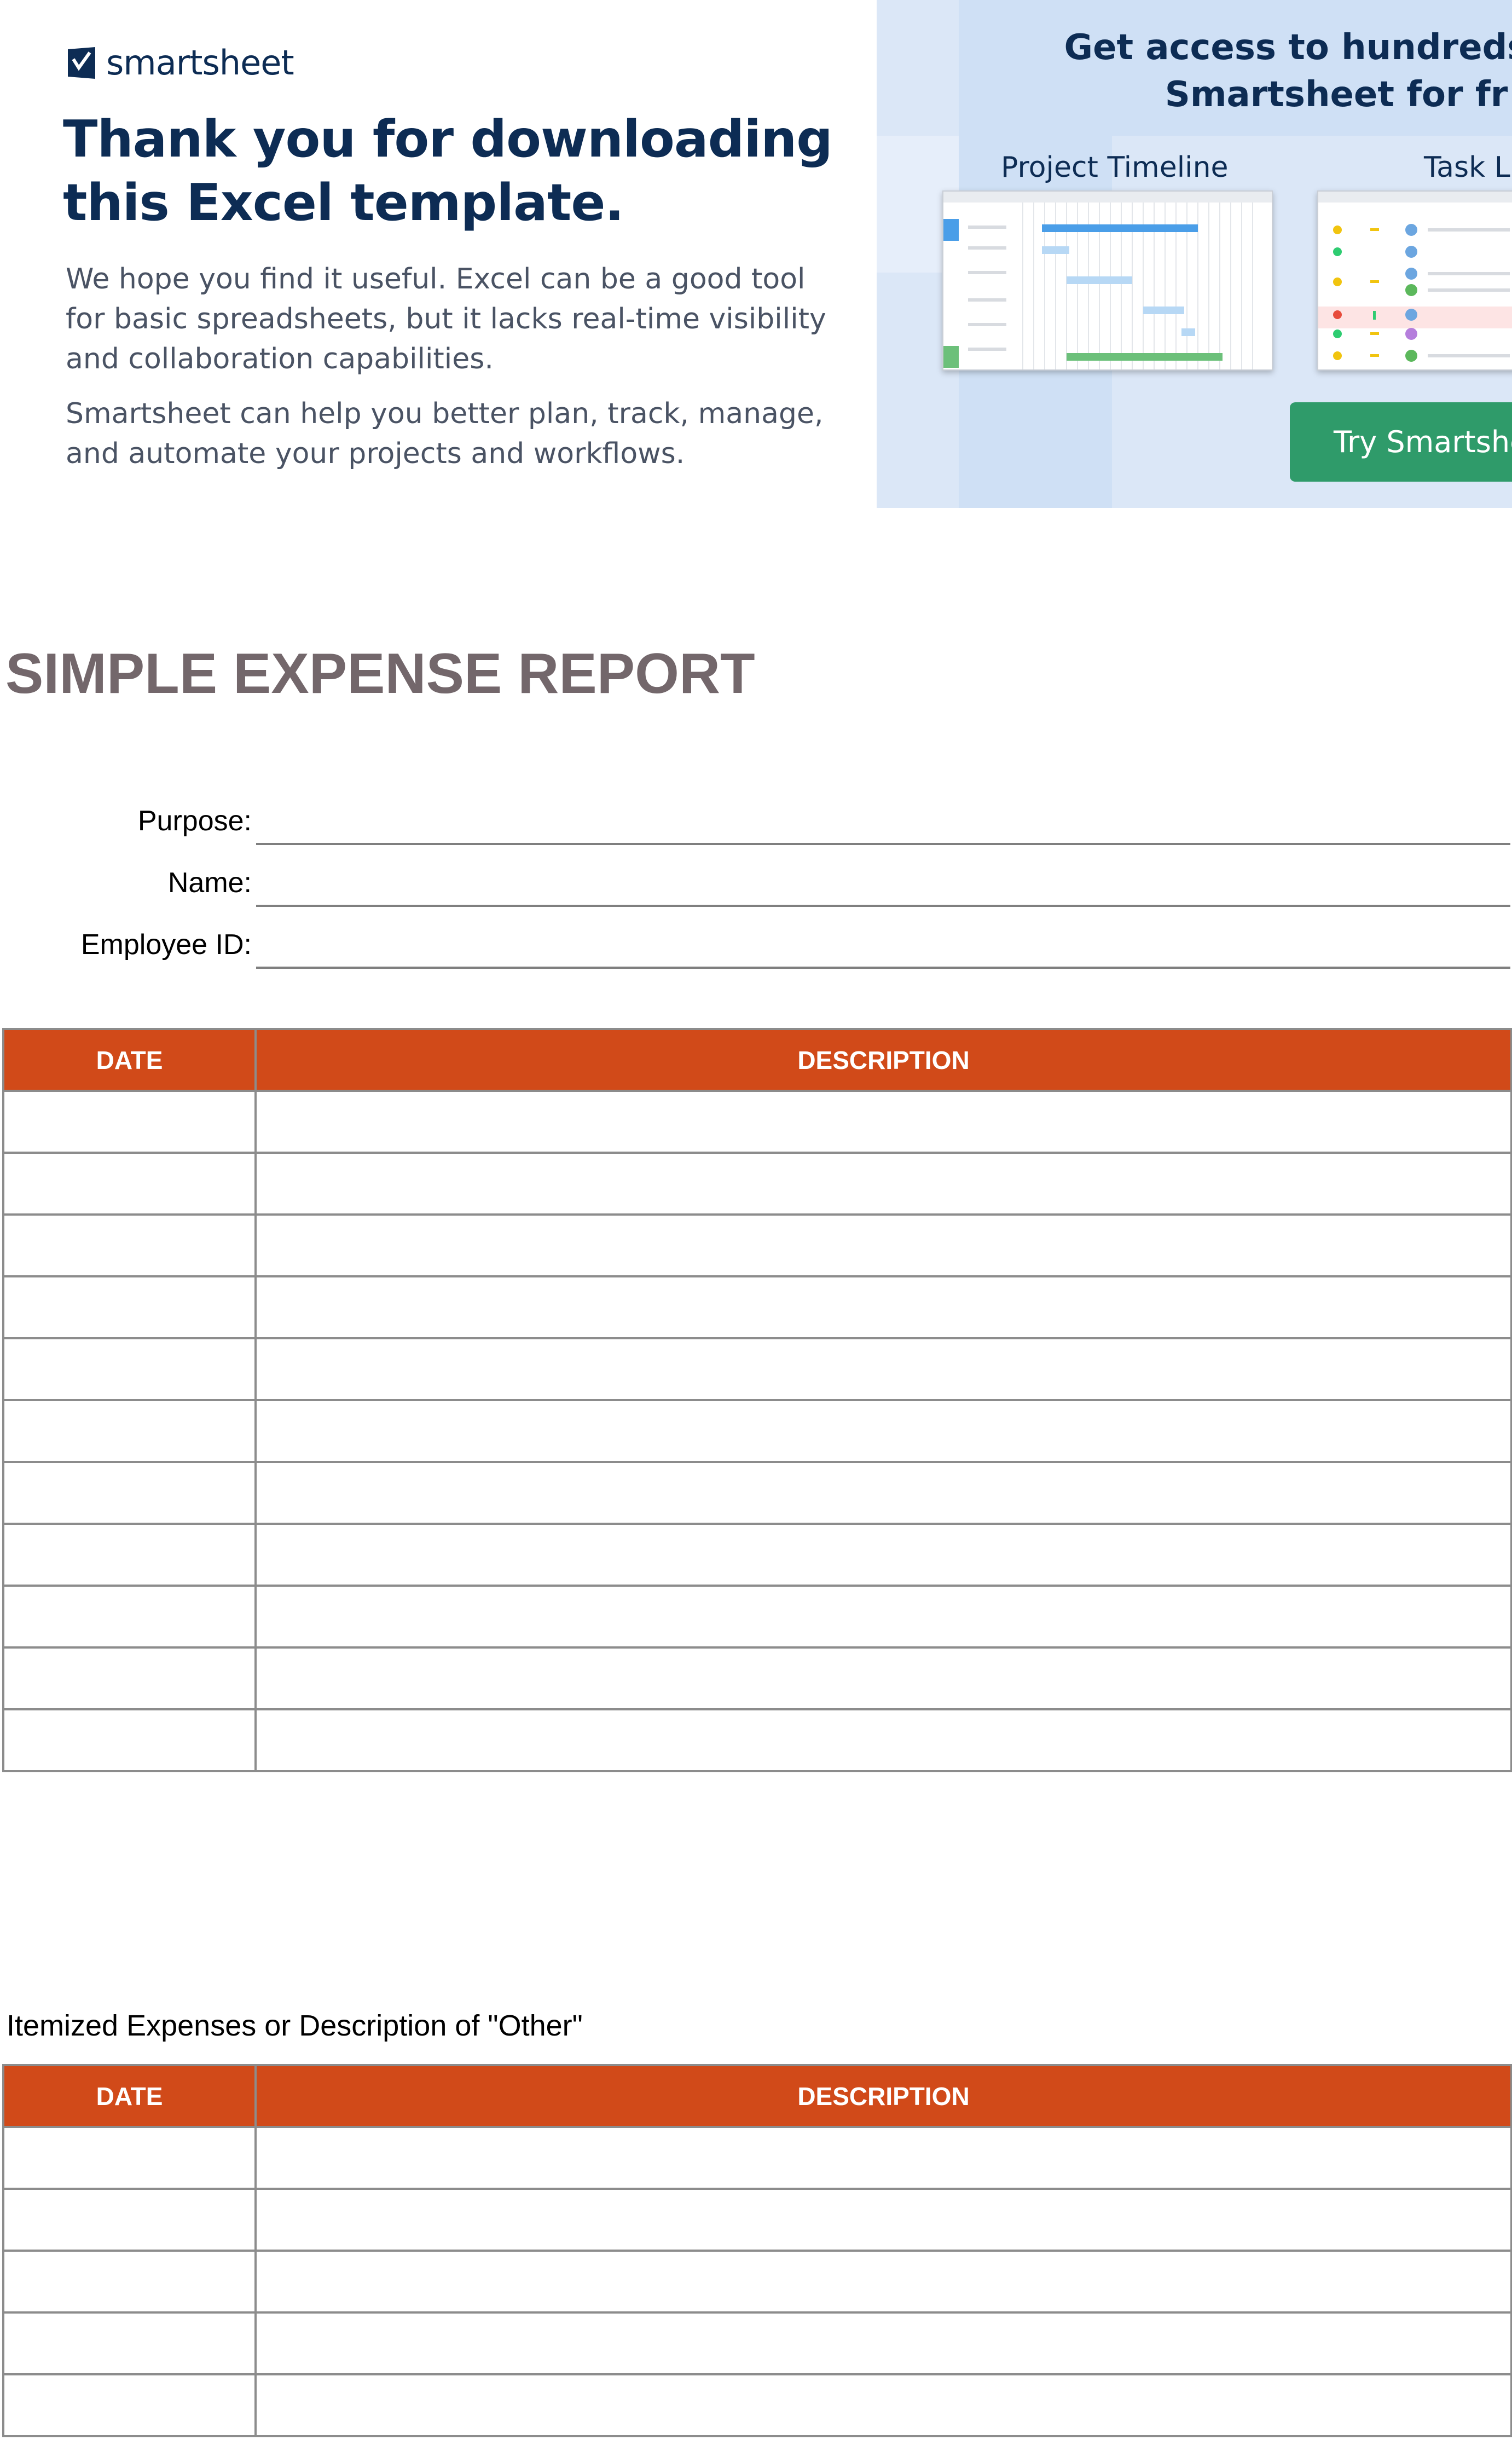  I want to click on task-list-illustration, so click(1415, 277).